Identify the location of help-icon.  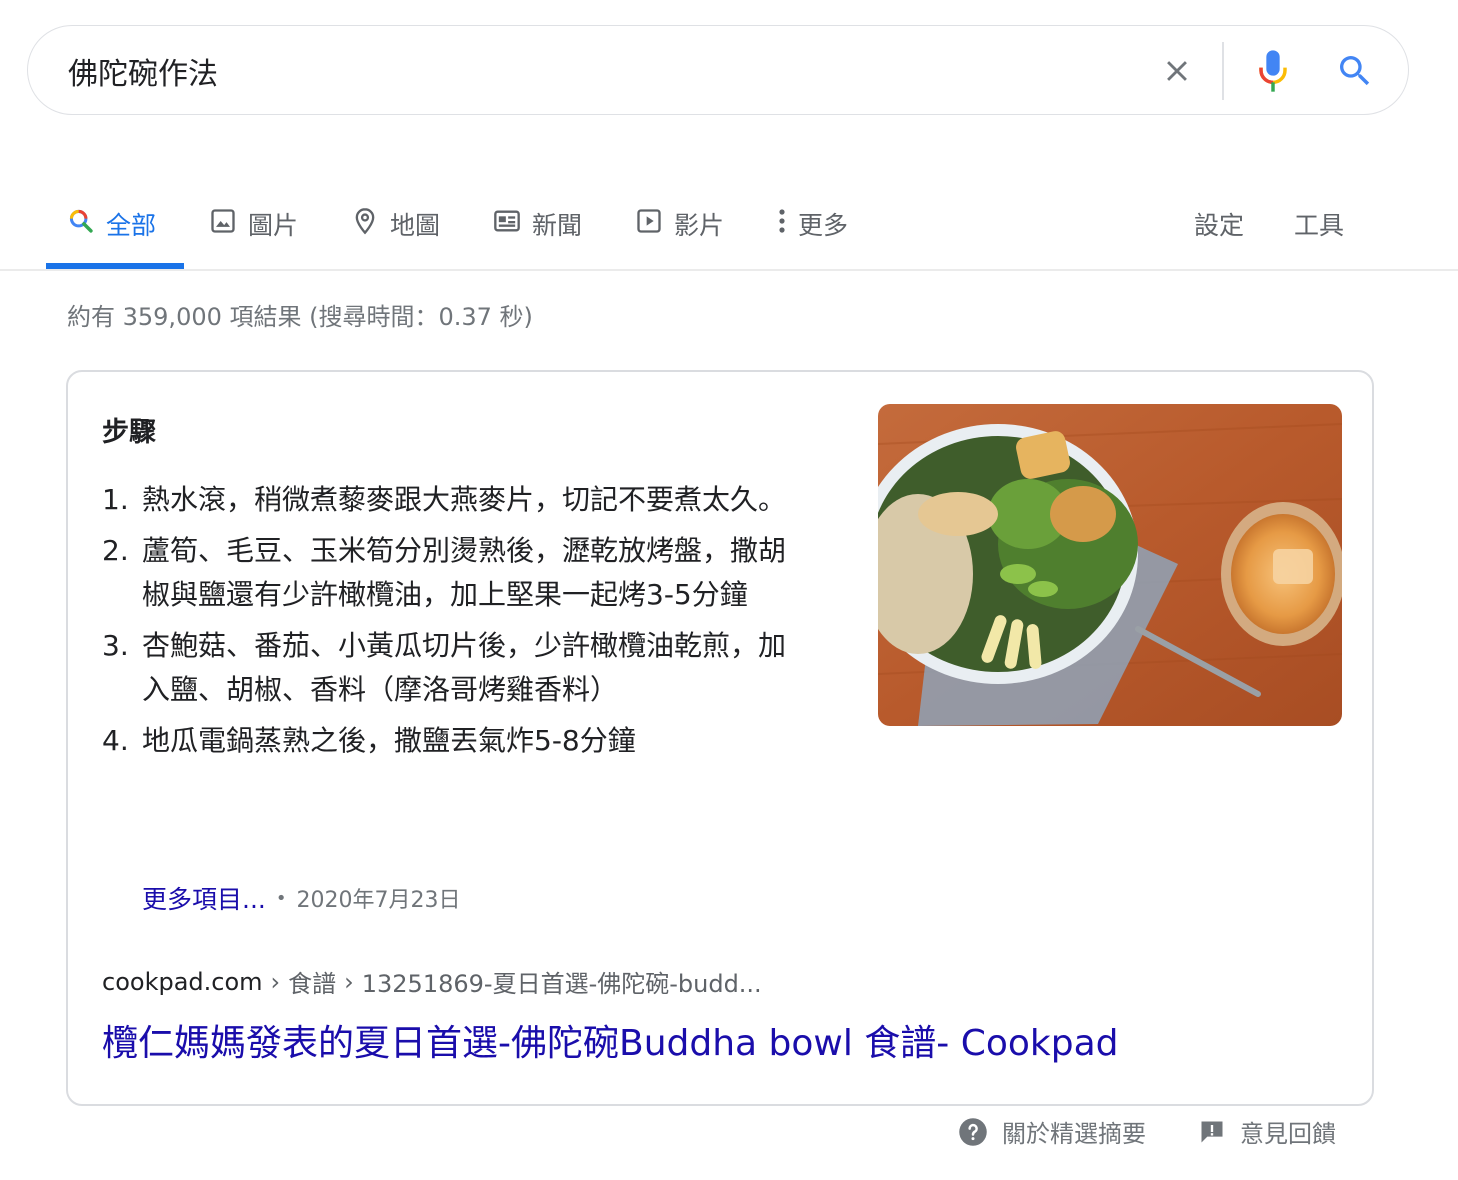
(973, 1131).